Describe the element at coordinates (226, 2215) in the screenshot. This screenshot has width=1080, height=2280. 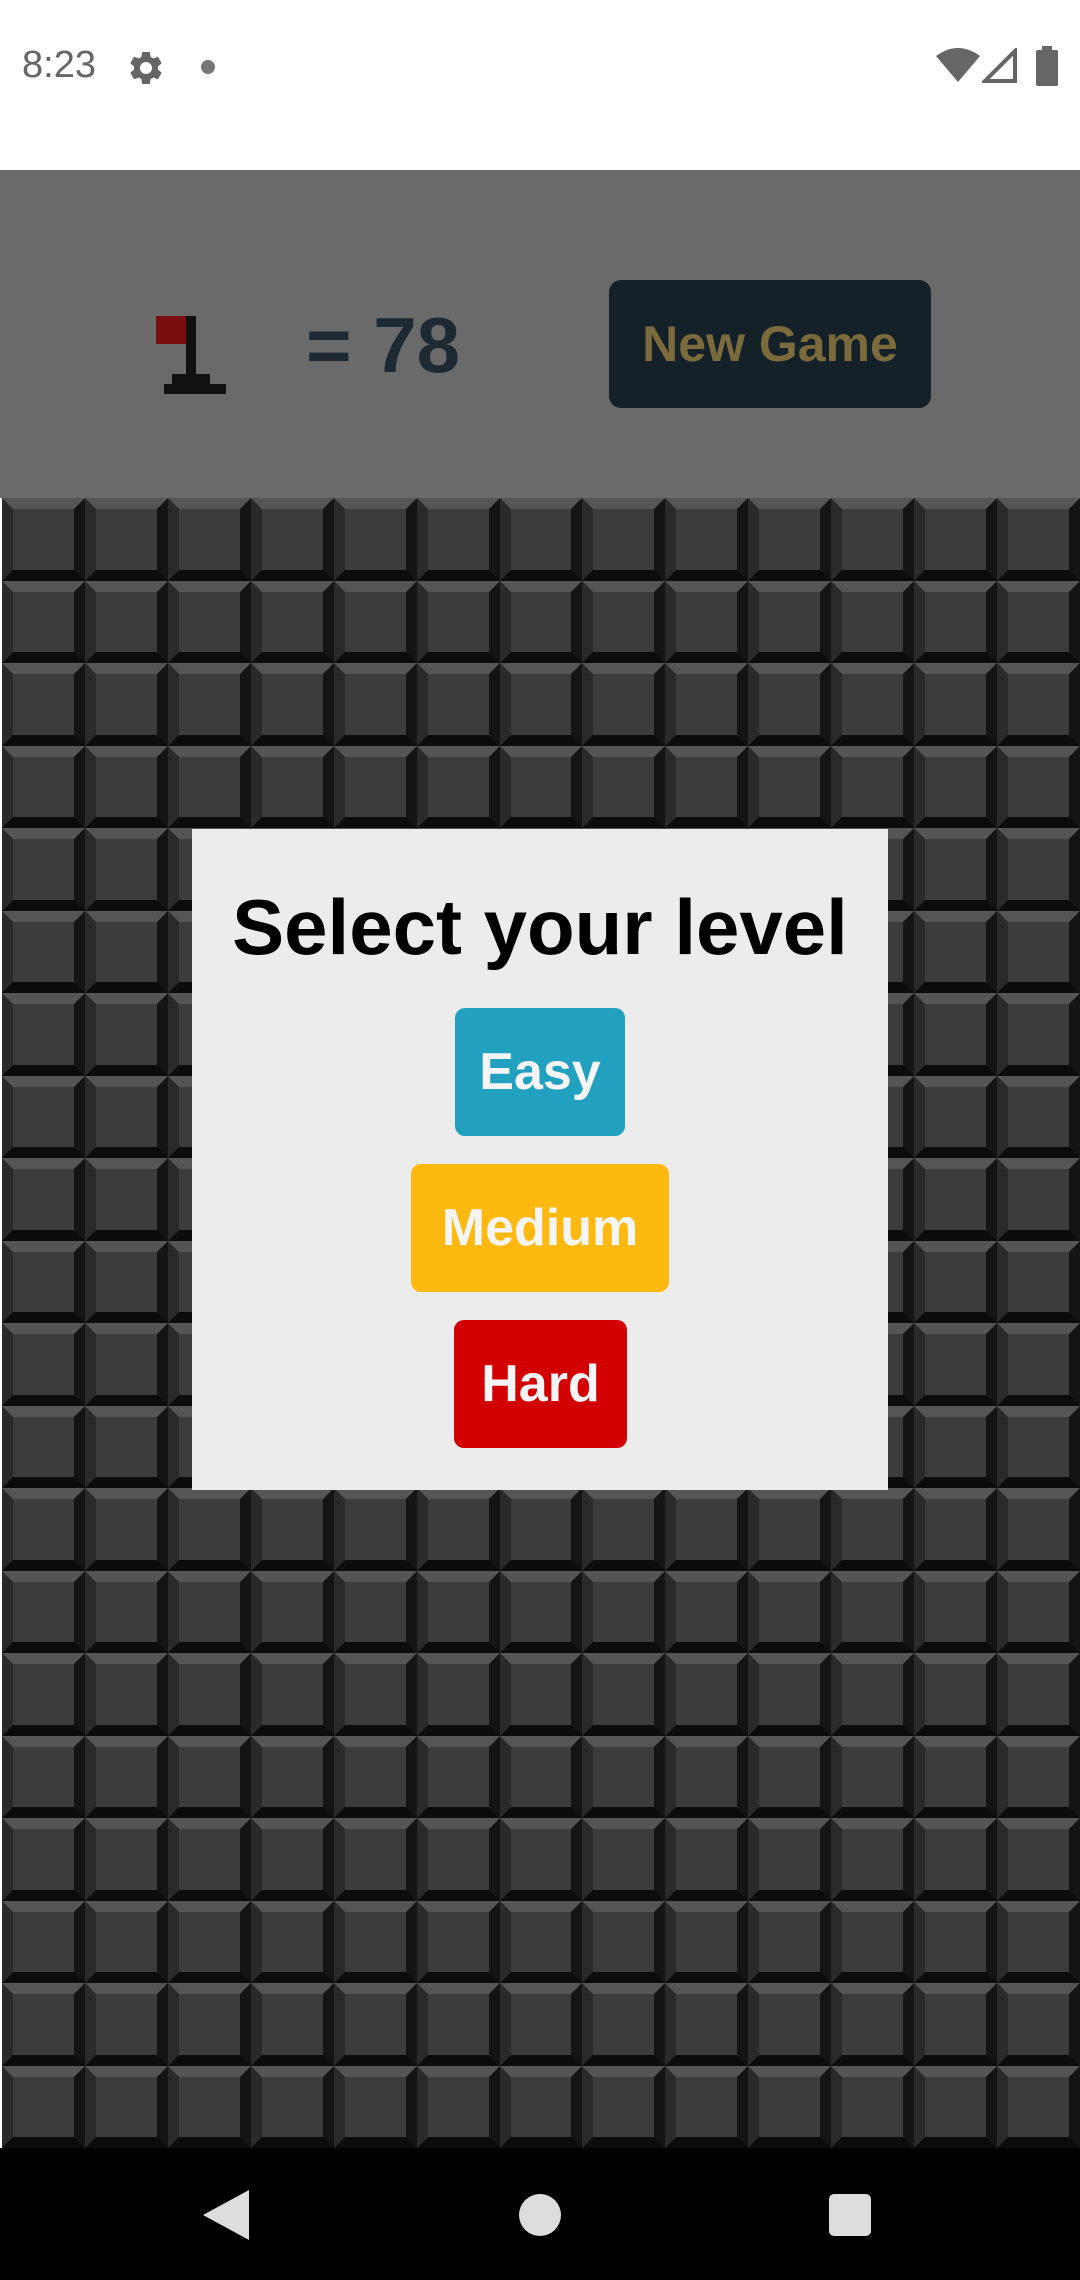
I see `back-icon` at that location.